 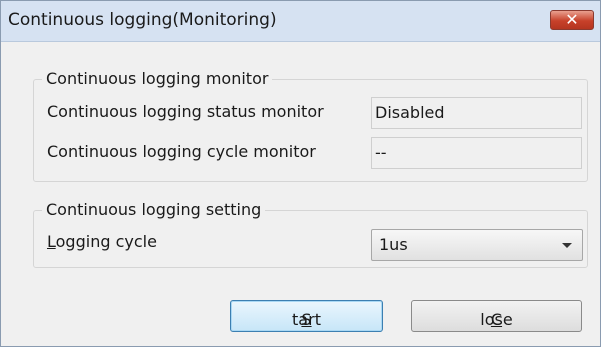 I want to click on cycle-monitor-value: --, so click(x=381, y=152).